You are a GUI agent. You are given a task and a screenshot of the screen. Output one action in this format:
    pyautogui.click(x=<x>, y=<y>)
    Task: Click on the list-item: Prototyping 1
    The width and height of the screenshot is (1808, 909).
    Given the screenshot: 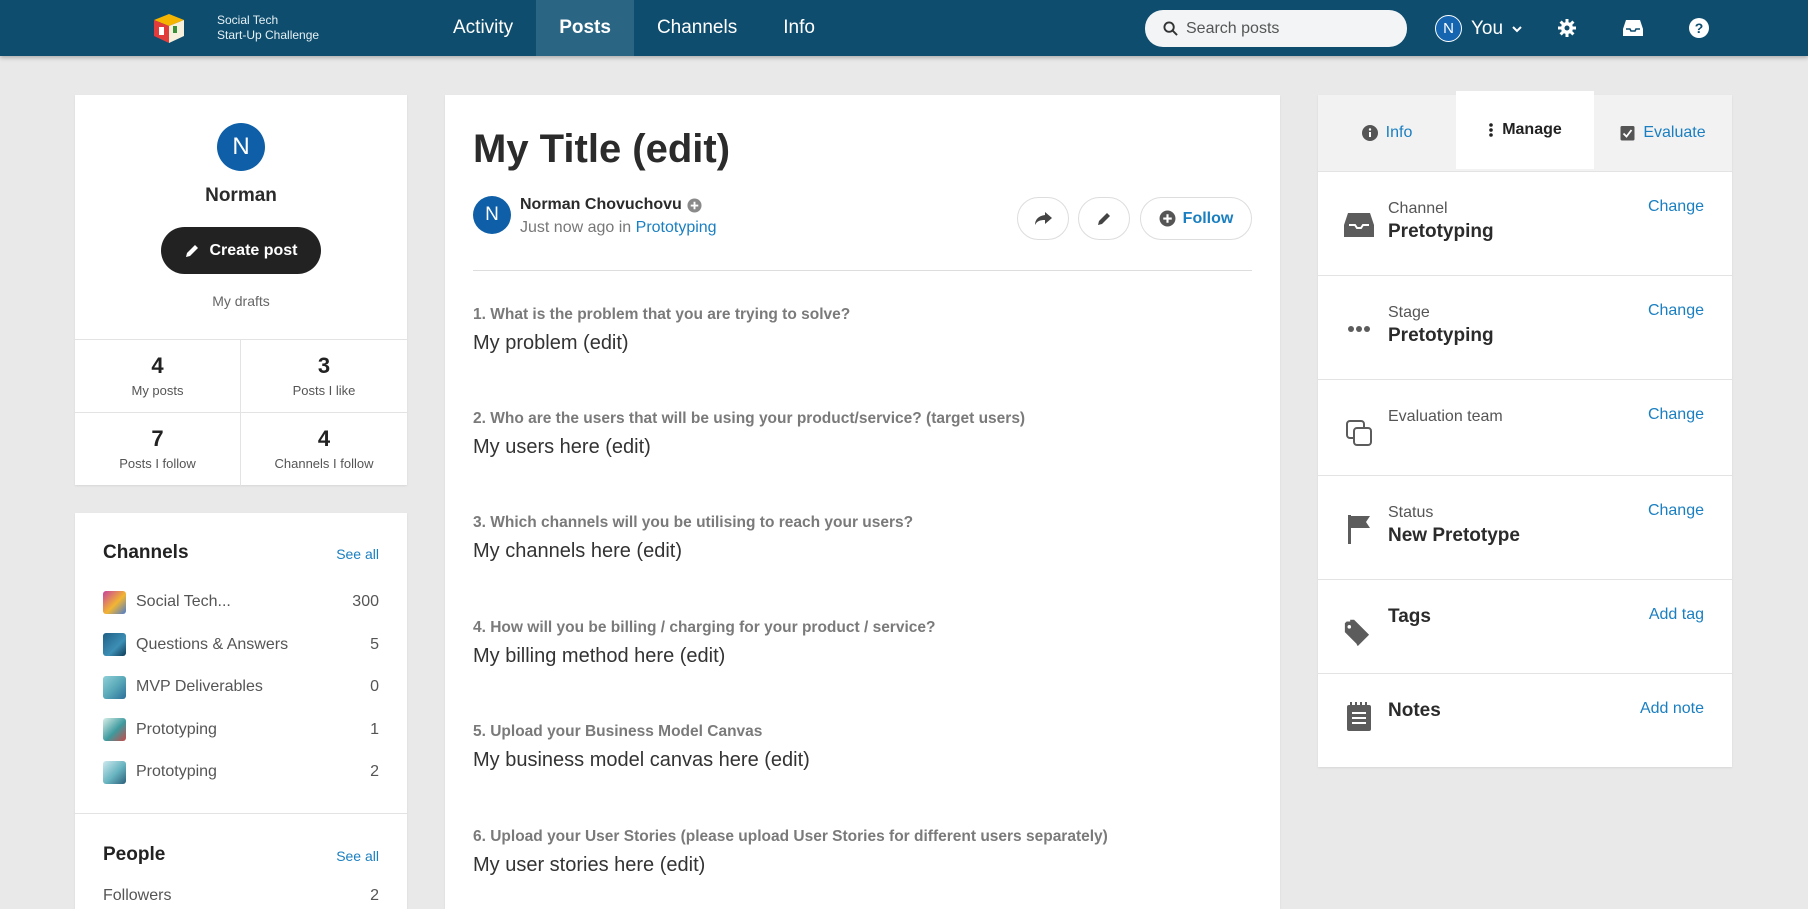 What is the action you would take?
    pyautogui.click(x=241, y=730)
    